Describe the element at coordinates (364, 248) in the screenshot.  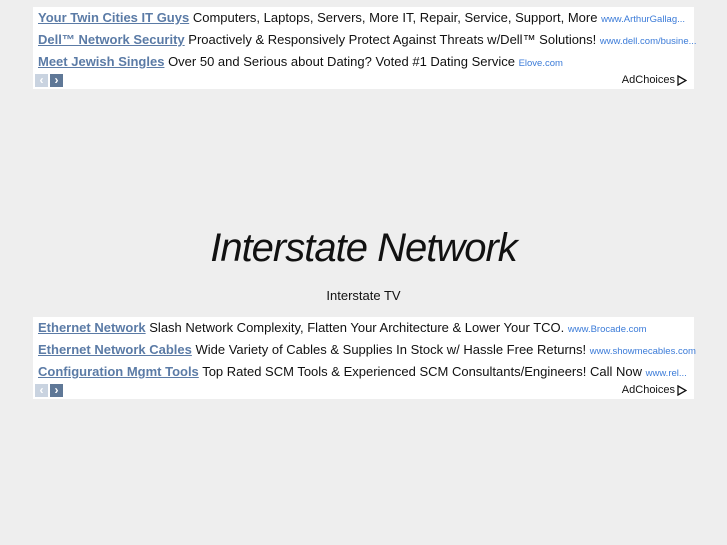
I see `page-title: Interstate Network` at that location.